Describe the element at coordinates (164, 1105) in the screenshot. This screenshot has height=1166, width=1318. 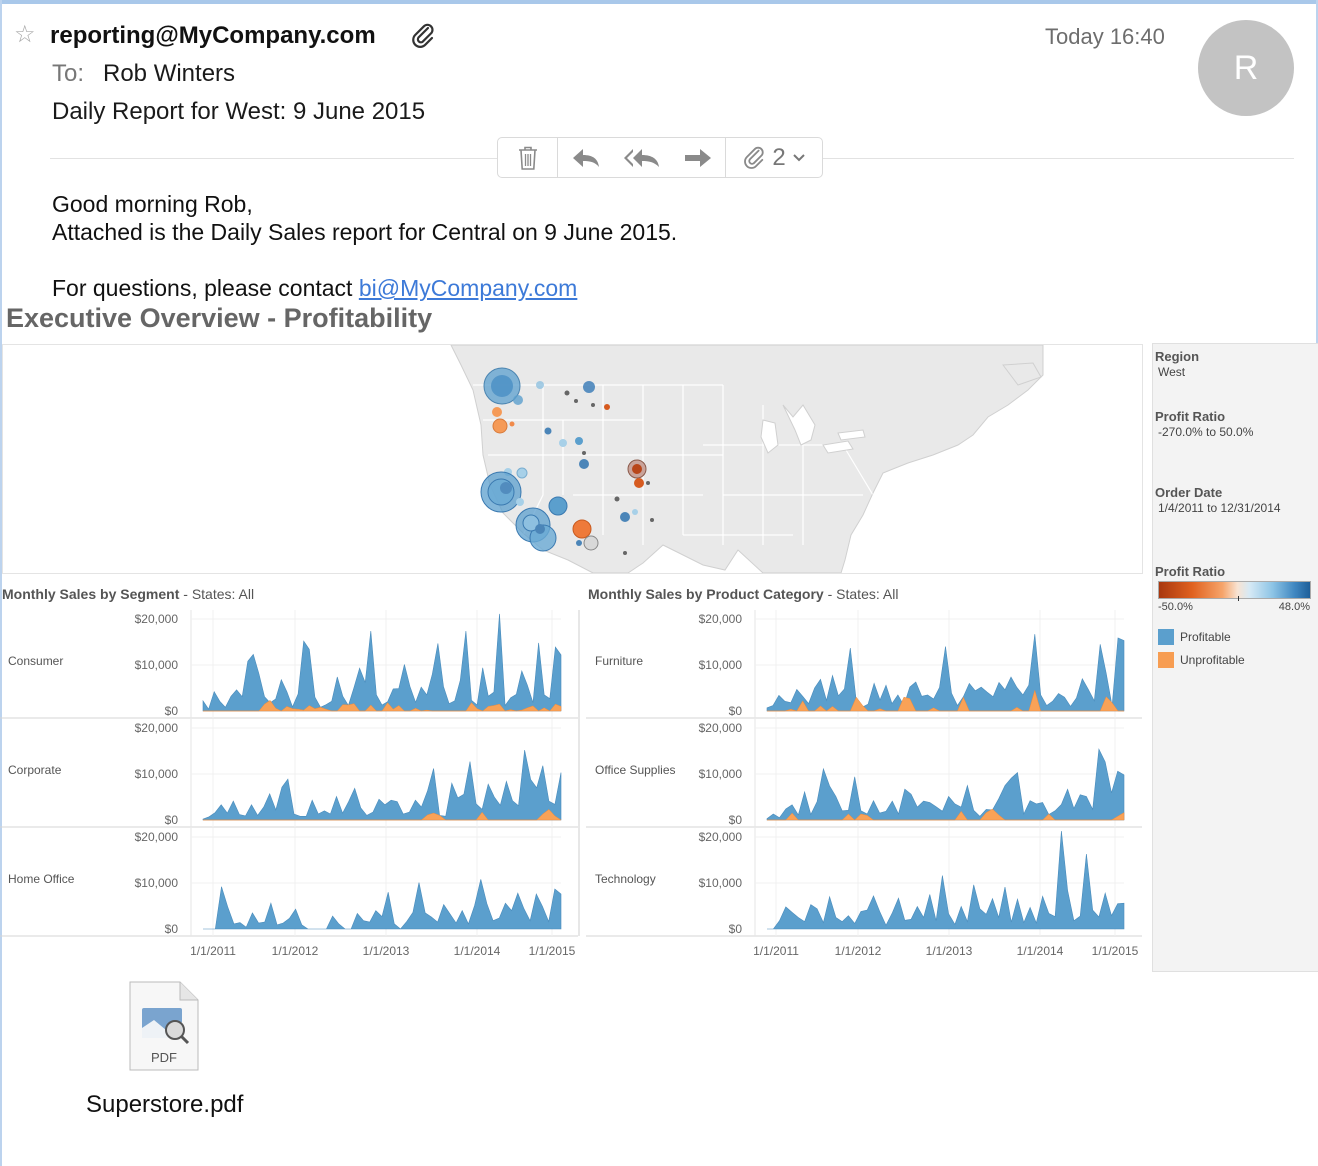
I see `attachment-file-name: Superstore.pdf` at that location.